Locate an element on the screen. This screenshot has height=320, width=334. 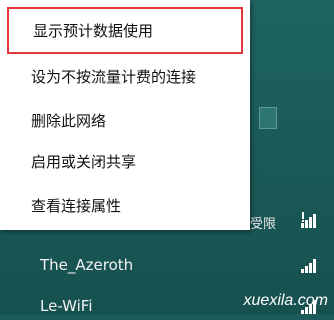
wifi-signal-icon is located at coordinates (308, 266).